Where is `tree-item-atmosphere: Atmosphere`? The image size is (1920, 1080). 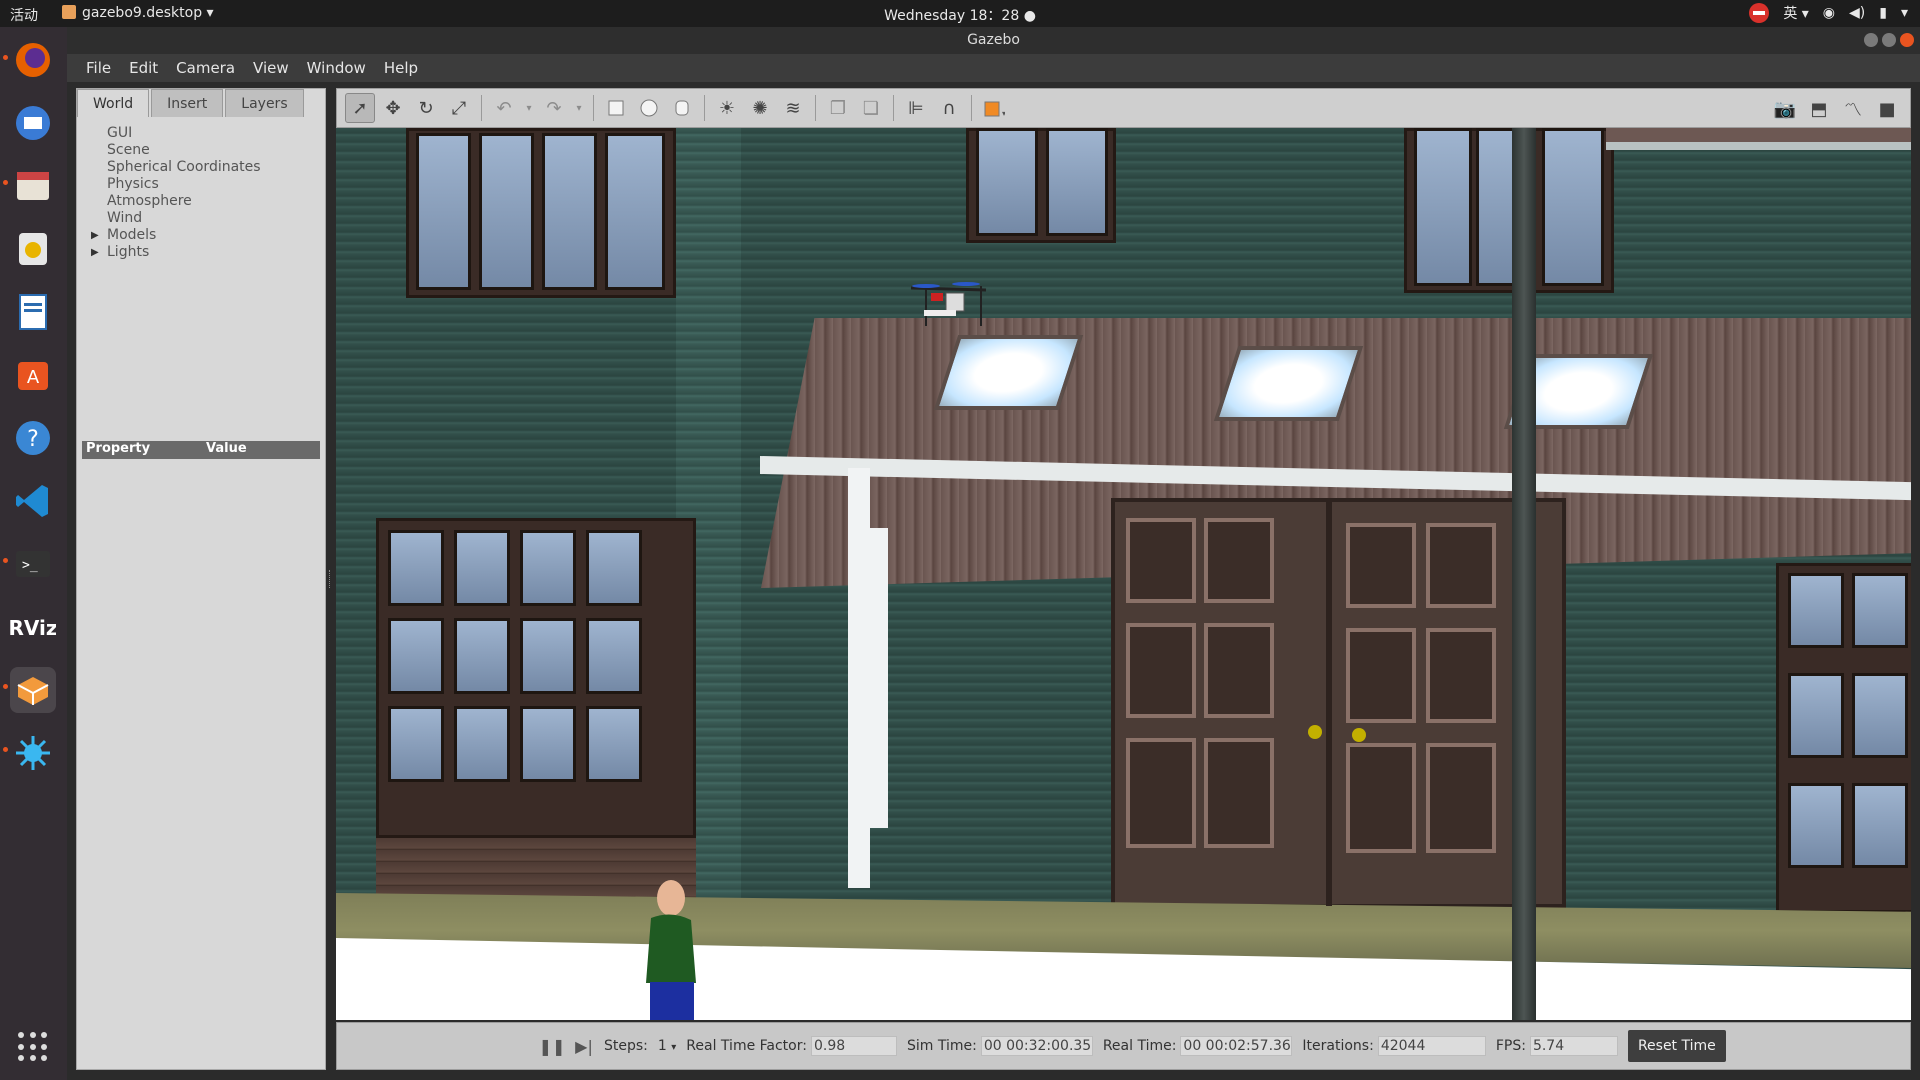
tree-item-atmosphere: Atmosphere is located at coordinates (174, 201).